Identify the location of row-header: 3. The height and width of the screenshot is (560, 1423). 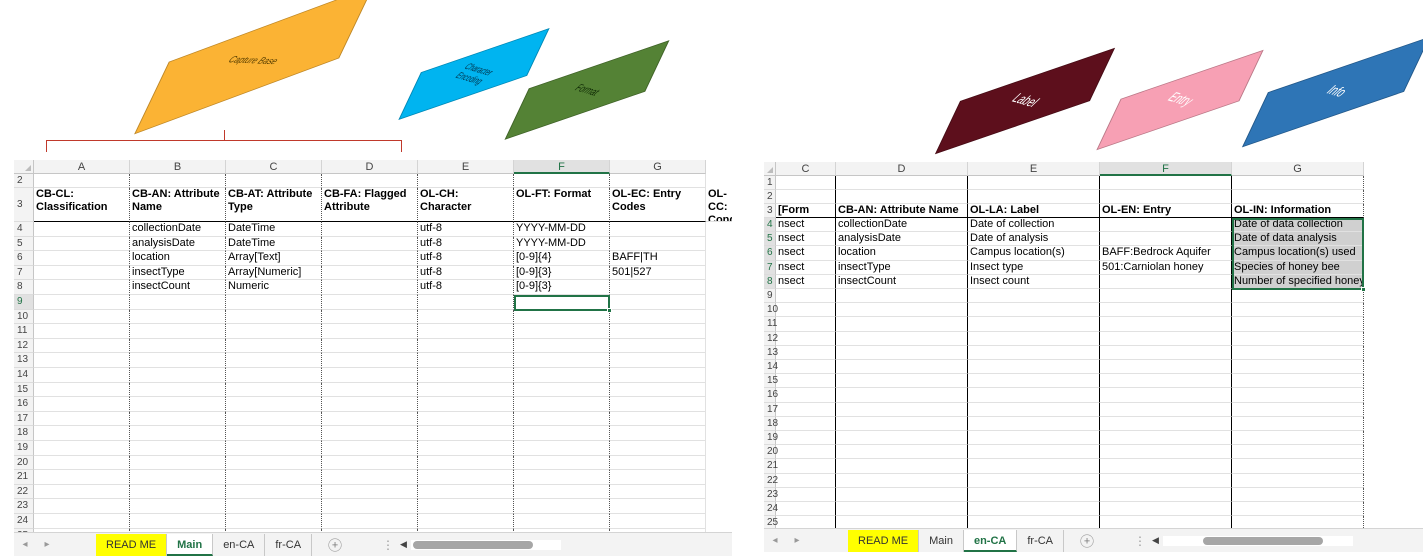
(770, 211).